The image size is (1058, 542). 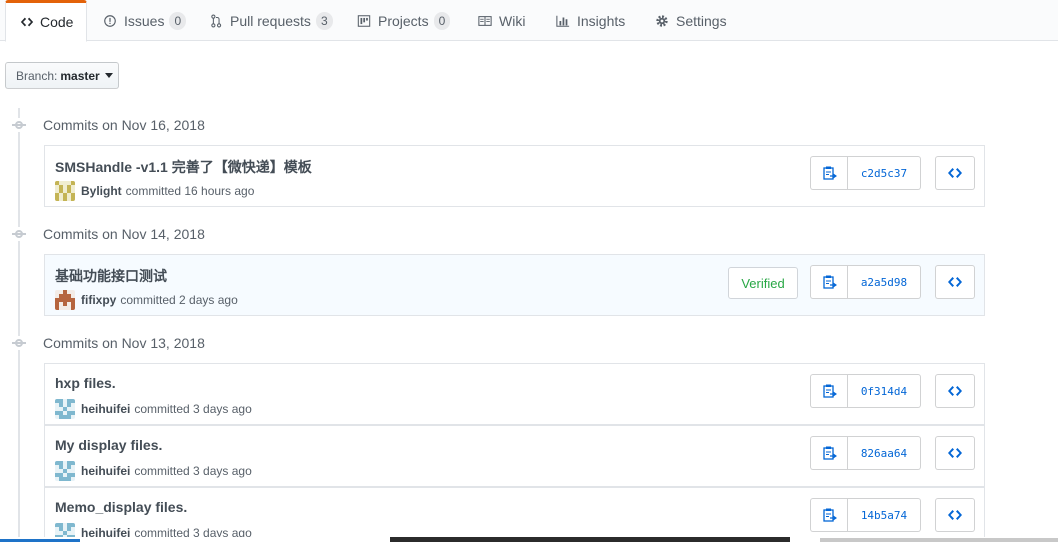 I want to click on issue-opened-icon, so click(x=110, y=21).